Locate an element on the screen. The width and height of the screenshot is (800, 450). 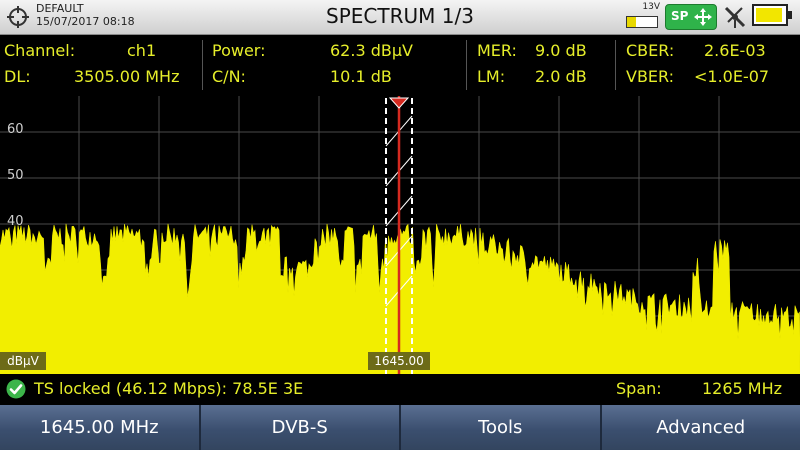
standard-softkey: DVB-S is located at coordinates (300, 427).